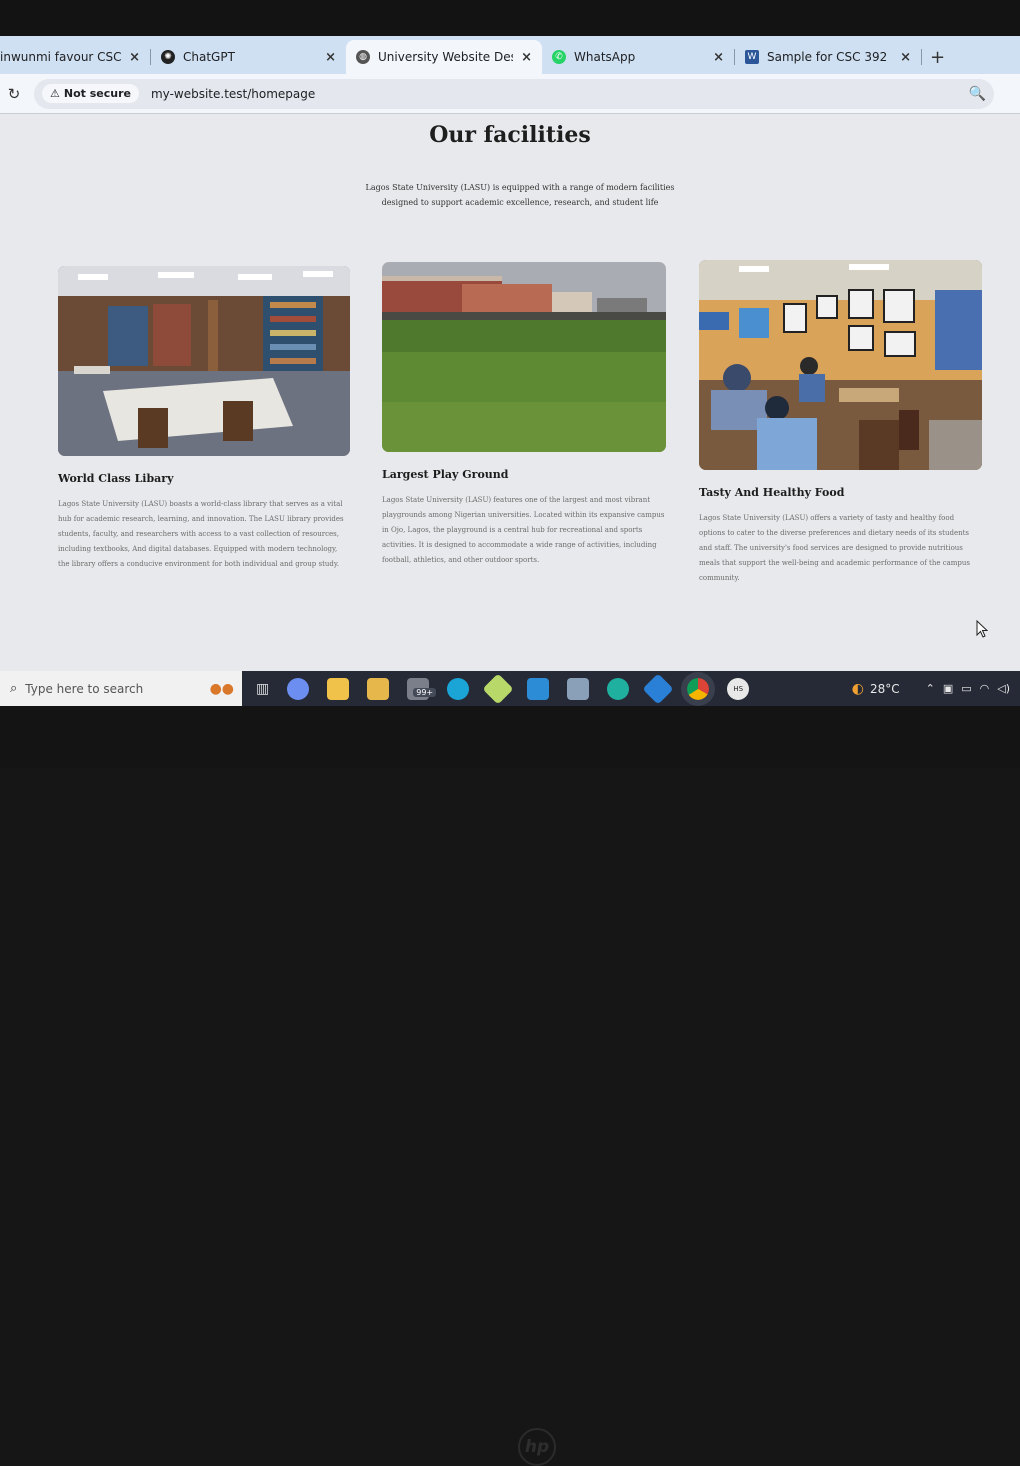 The image size is (1020, 1466). Describe the element at coordinates (14, 94) in the screenshot. I see `reload-icon: ↻` at that location.